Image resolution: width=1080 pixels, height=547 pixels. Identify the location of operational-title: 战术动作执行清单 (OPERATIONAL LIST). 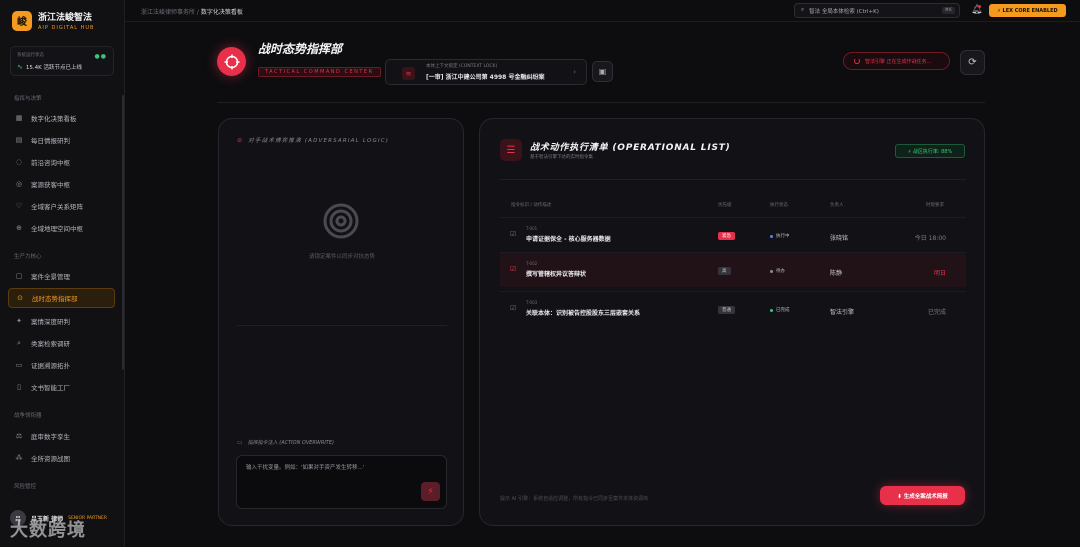
(630, 148).